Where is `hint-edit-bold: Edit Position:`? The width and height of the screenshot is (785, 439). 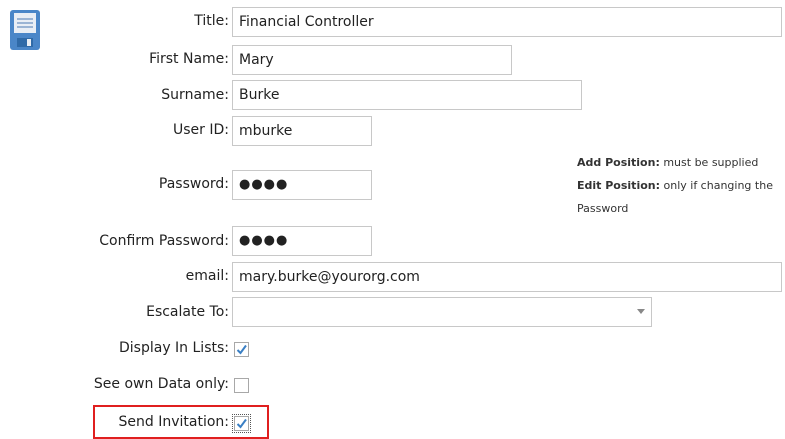
hint-edit-bold: Edit Position: is located at coordinates (618, 185).